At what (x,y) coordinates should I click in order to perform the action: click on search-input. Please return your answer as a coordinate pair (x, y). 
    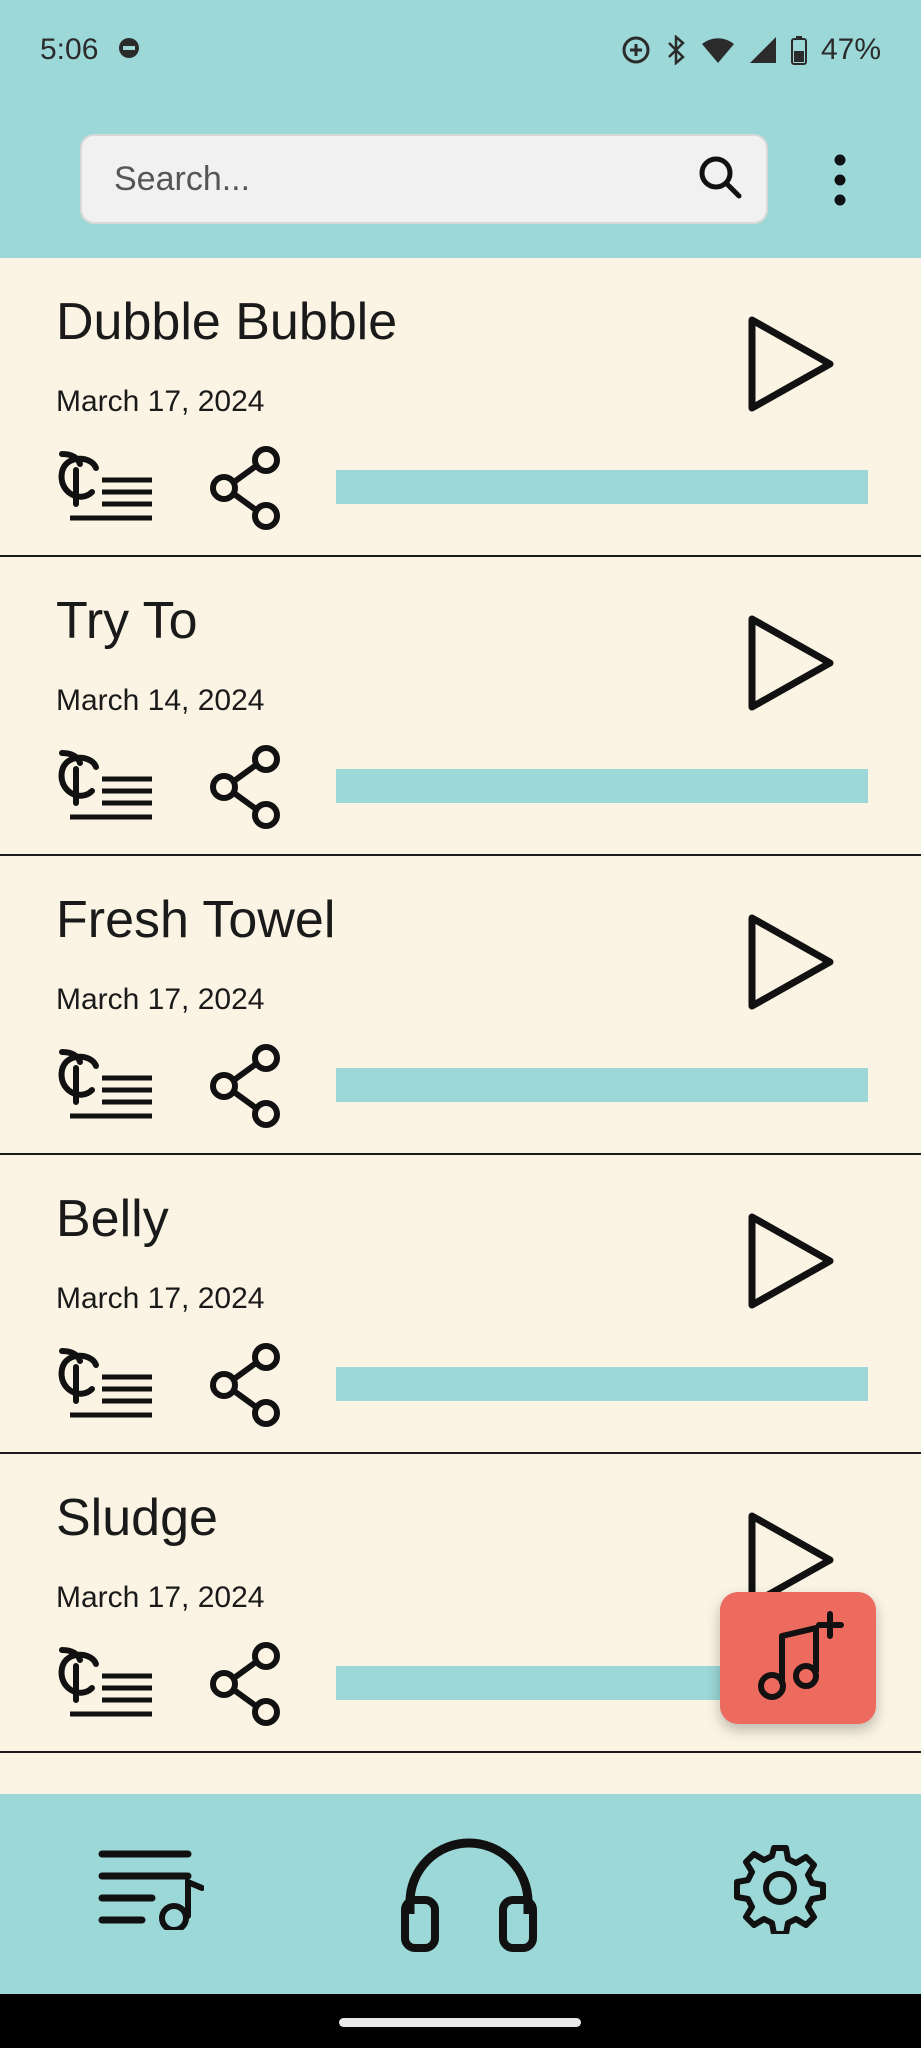
    Looking at the image, I should click on (404, 179).